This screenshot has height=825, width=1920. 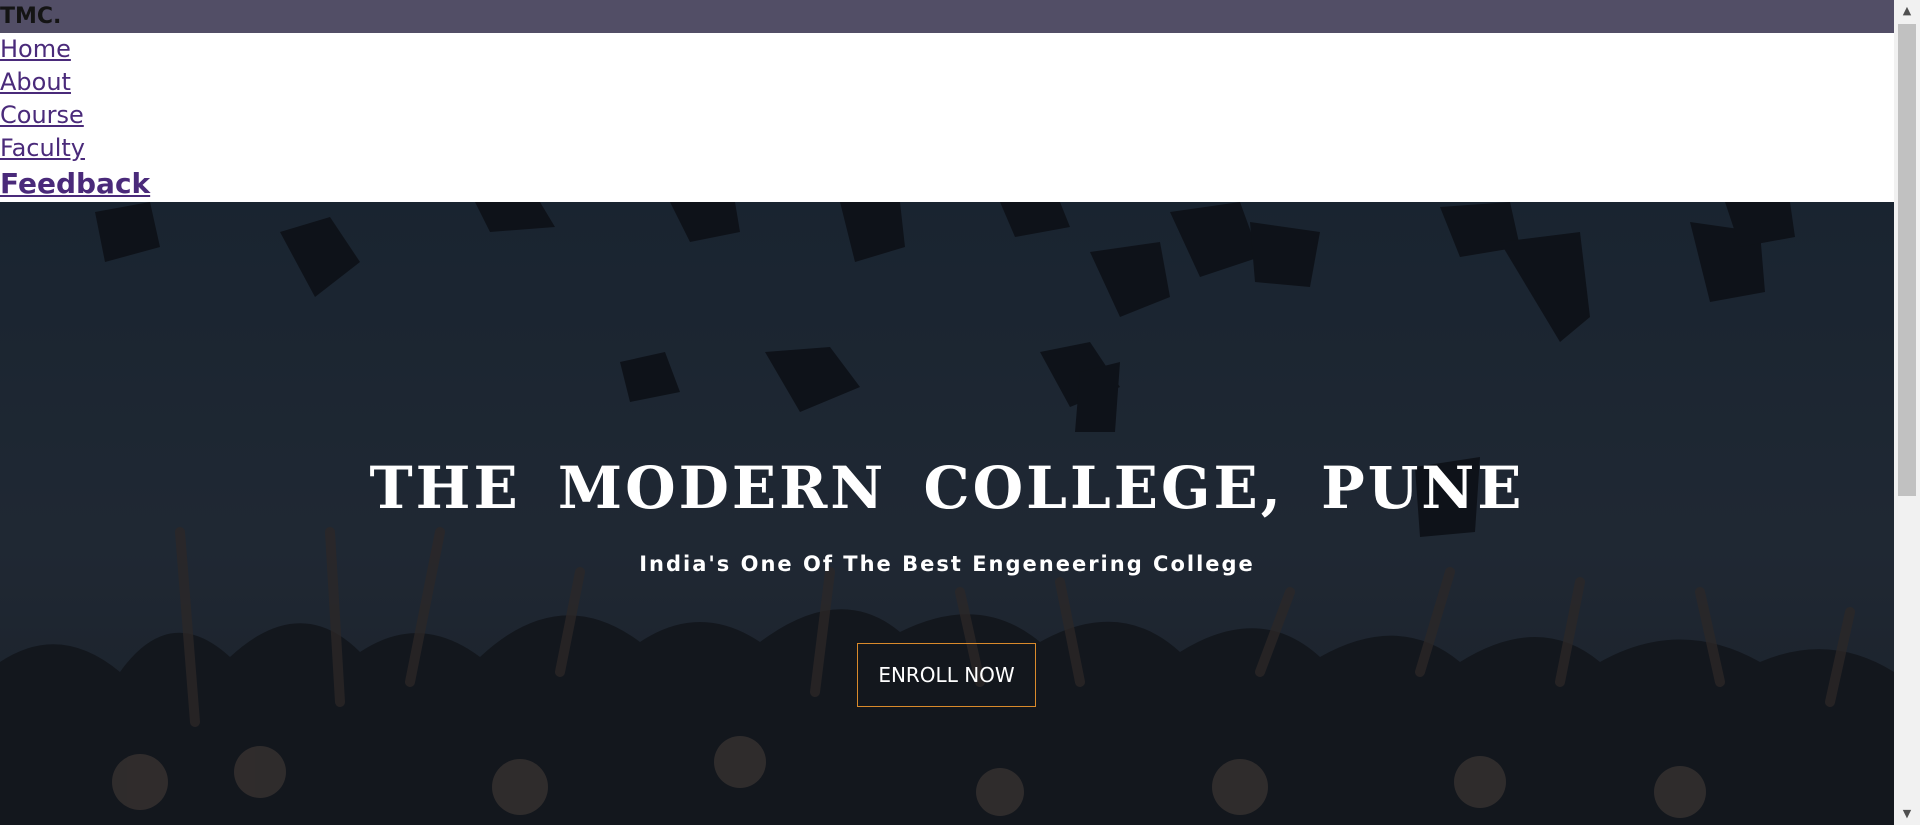 What do you see at coordinates (1907, 11) in the screenshot?
I see `scroll-up-arrow-icon: ▲` at bounding box center [1907, 11].